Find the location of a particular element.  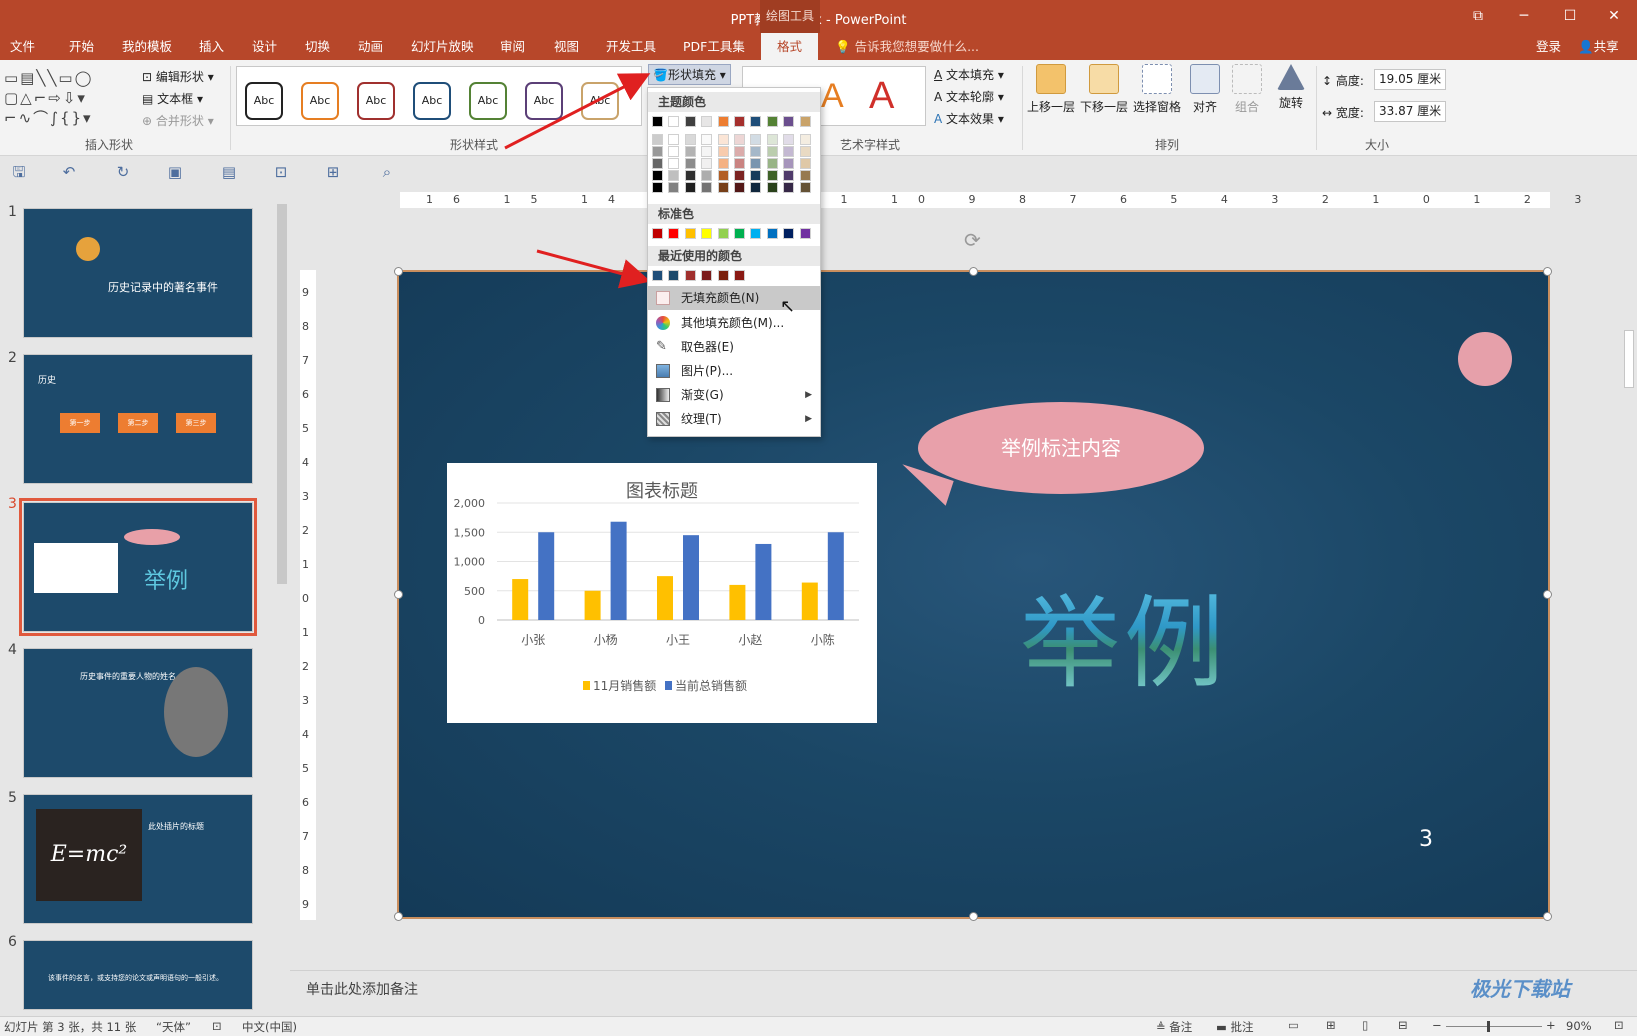

tab-developer: 开发工具 is located at coordinates (631, 46).